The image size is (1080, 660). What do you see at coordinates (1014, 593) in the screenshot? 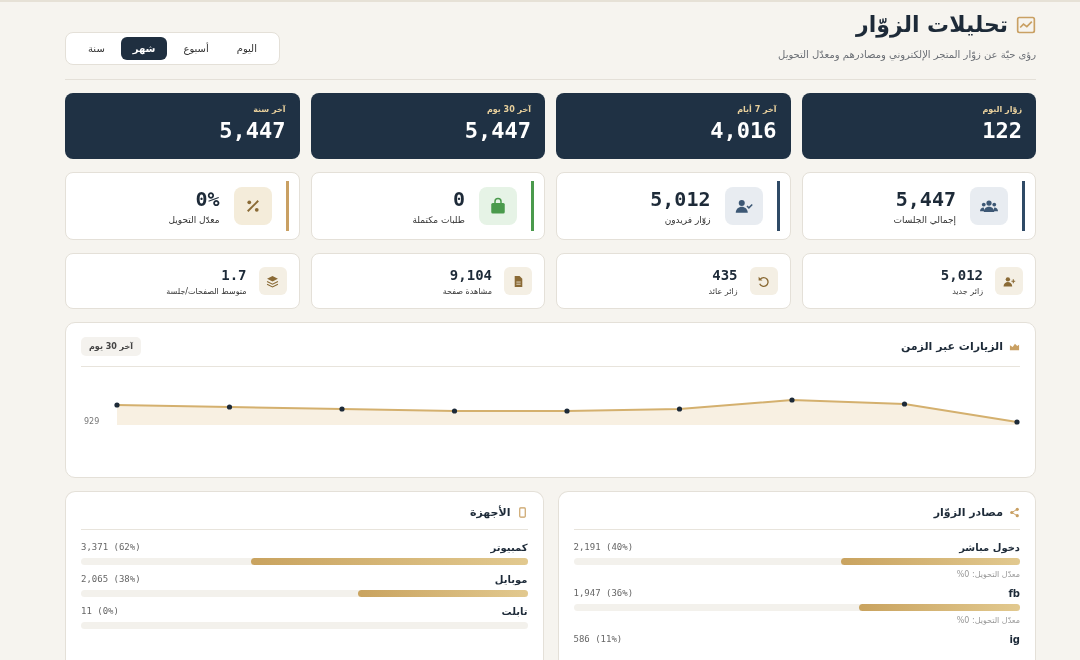
I see `item-name: fb` at bounding box center [1014, 593].